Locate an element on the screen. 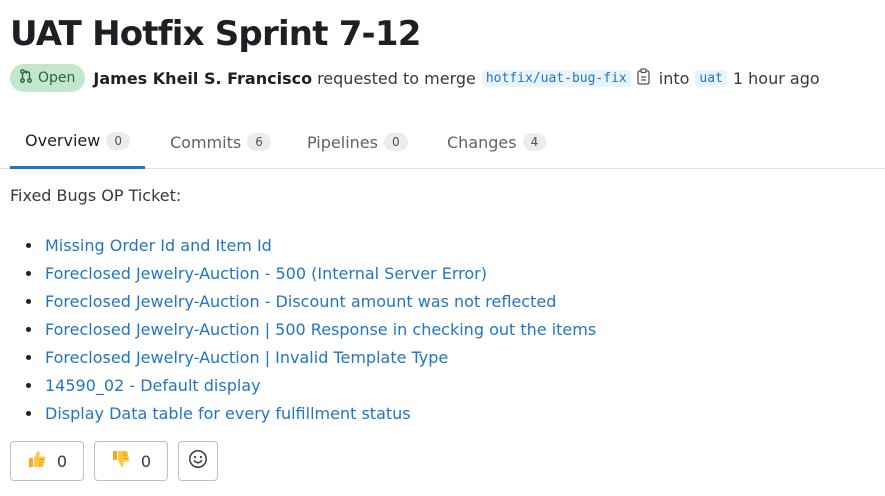  thumbs-up-icon is located at coordinates (37, 461).